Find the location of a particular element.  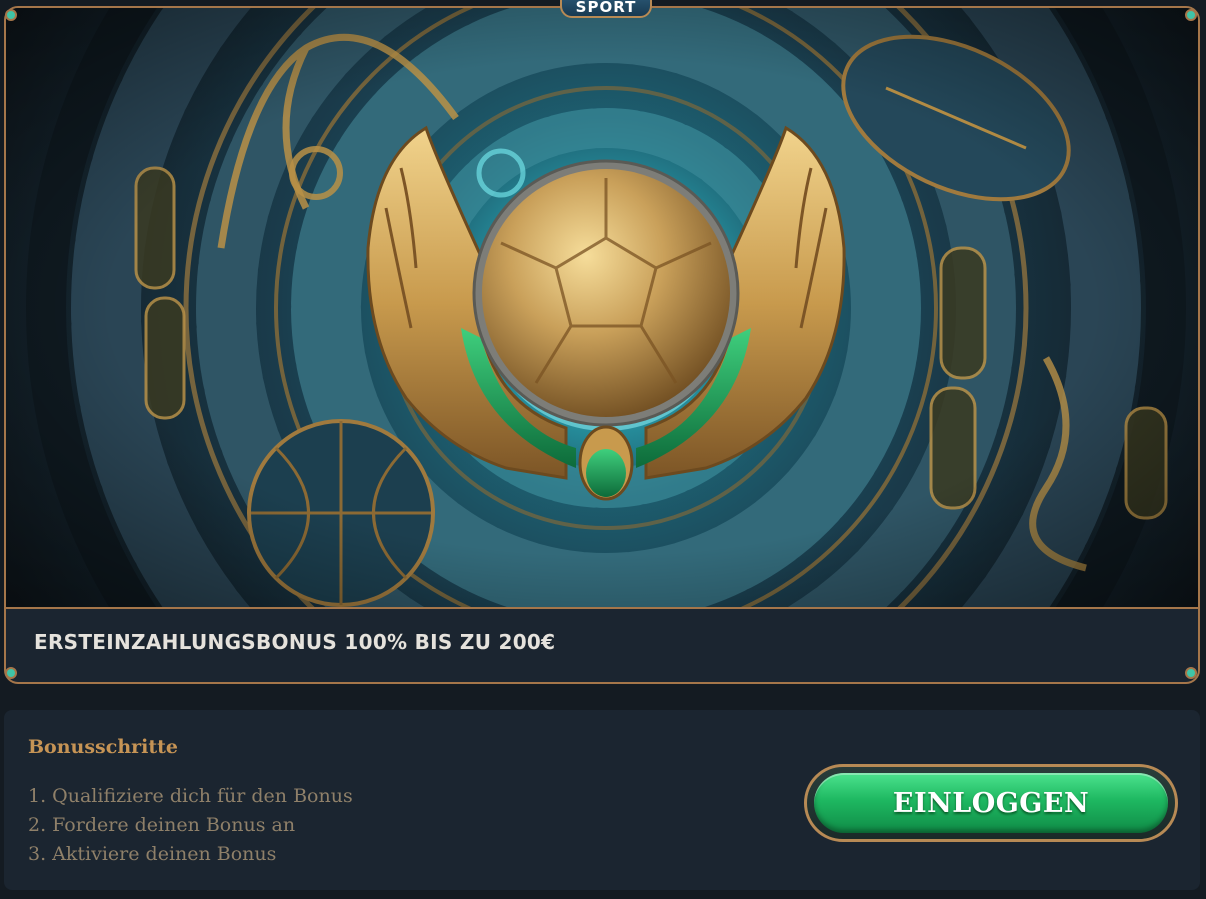

login-button-label: EINLOGGEN is located at coordinates (991, 803).